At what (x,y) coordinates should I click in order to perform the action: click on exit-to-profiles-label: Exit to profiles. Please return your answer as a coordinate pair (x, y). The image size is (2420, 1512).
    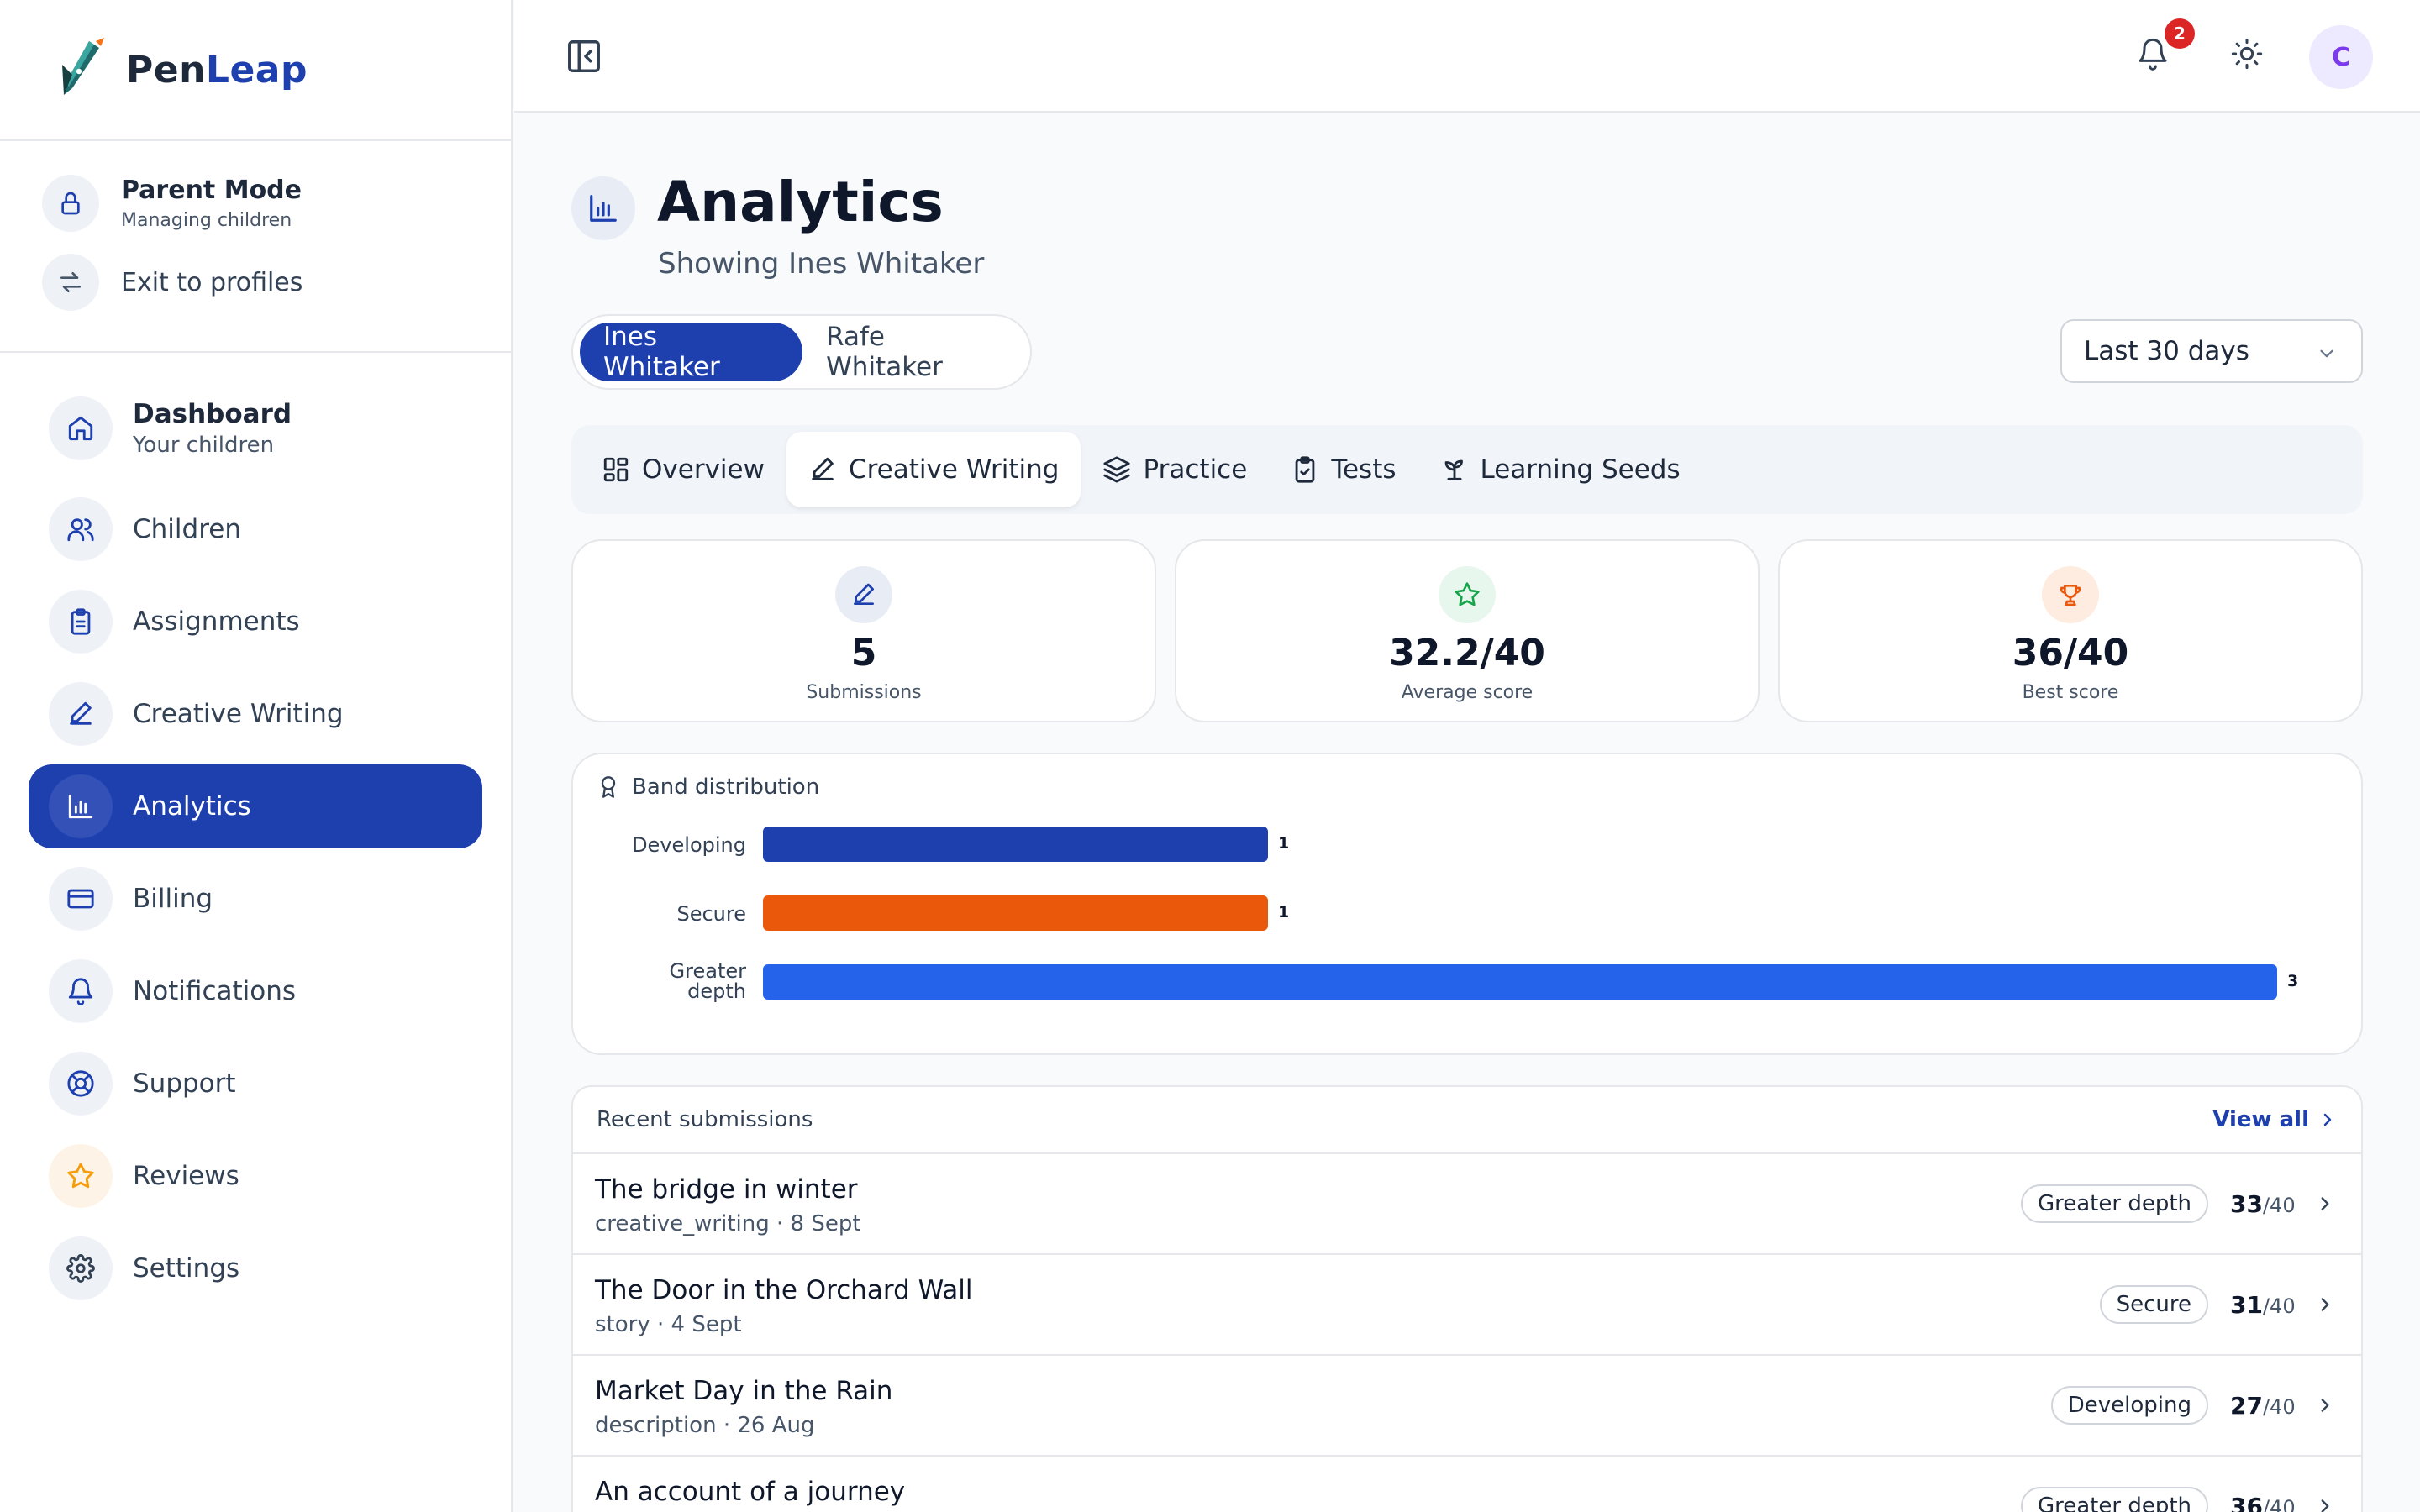
    Looking at the image, I should click on (212, 282).